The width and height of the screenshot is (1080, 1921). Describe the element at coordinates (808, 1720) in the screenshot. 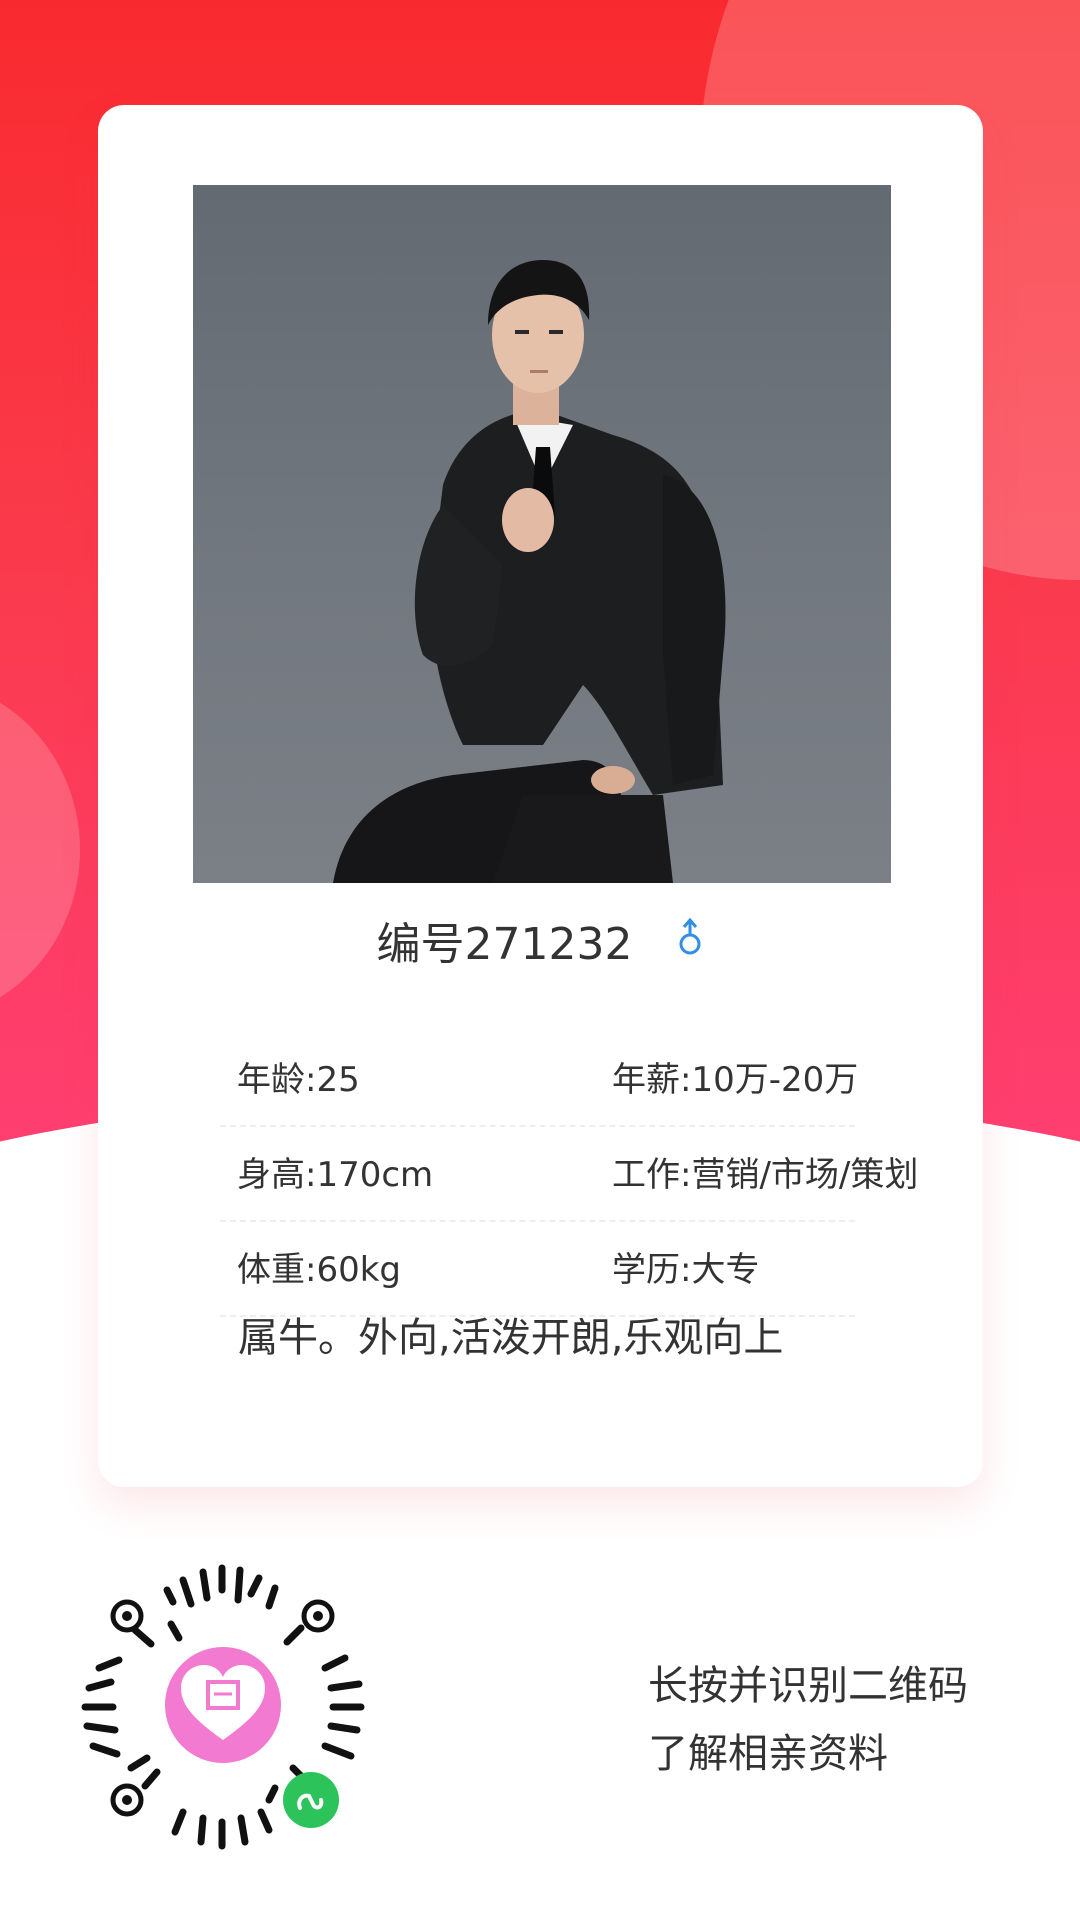

I see `qr-instructions: 长按并识别二维码 了解相亲资料` at that location.